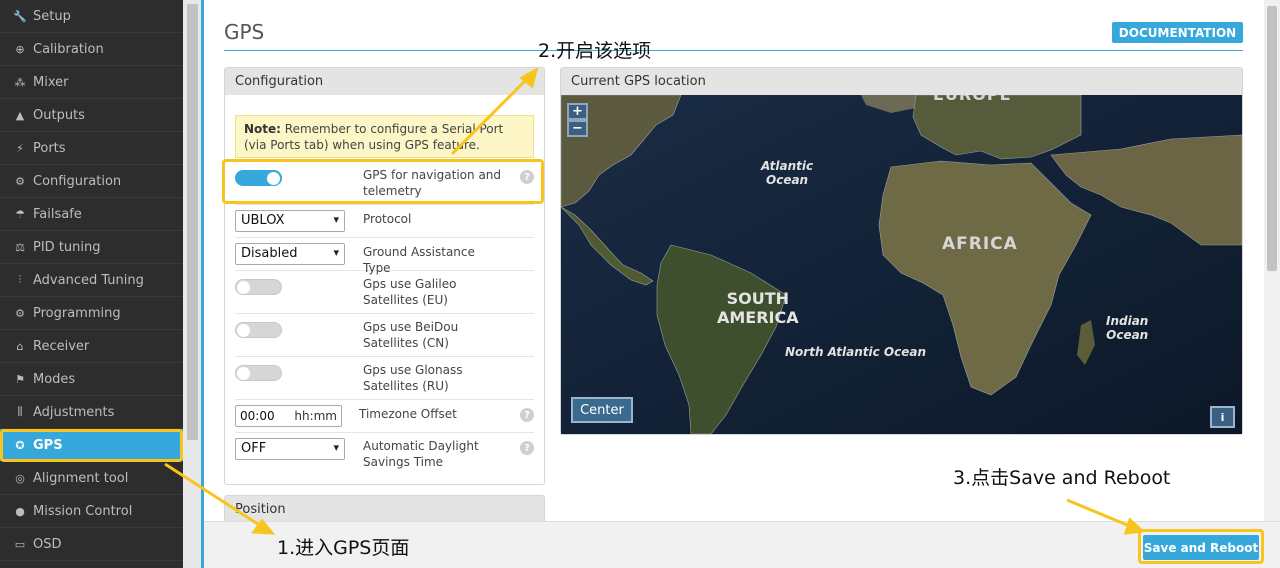 This screenshot has height=568, width=1280. I want to click on step3-arrow-head, so click(1134, 526).